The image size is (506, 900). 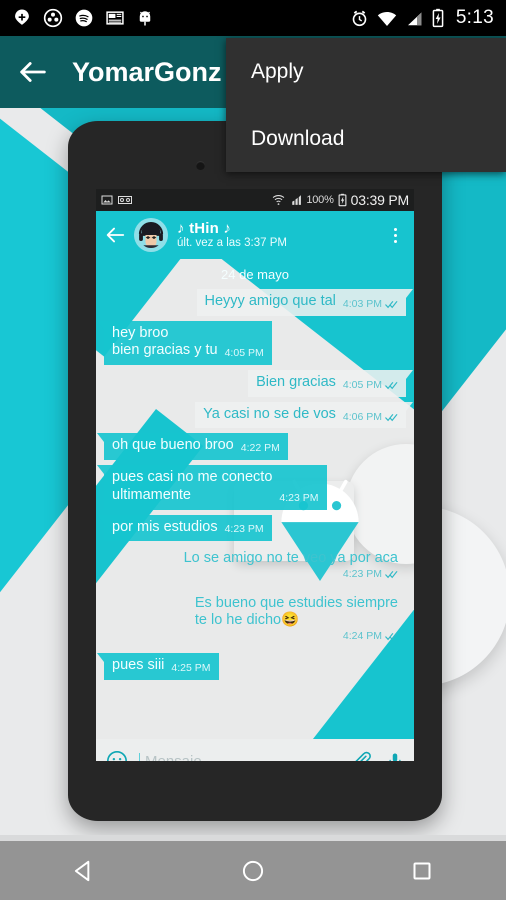 I want to click on message-bubble: Lo se amigo no te veo ya por aca 4:23 PM, so click(x=291, y=565).